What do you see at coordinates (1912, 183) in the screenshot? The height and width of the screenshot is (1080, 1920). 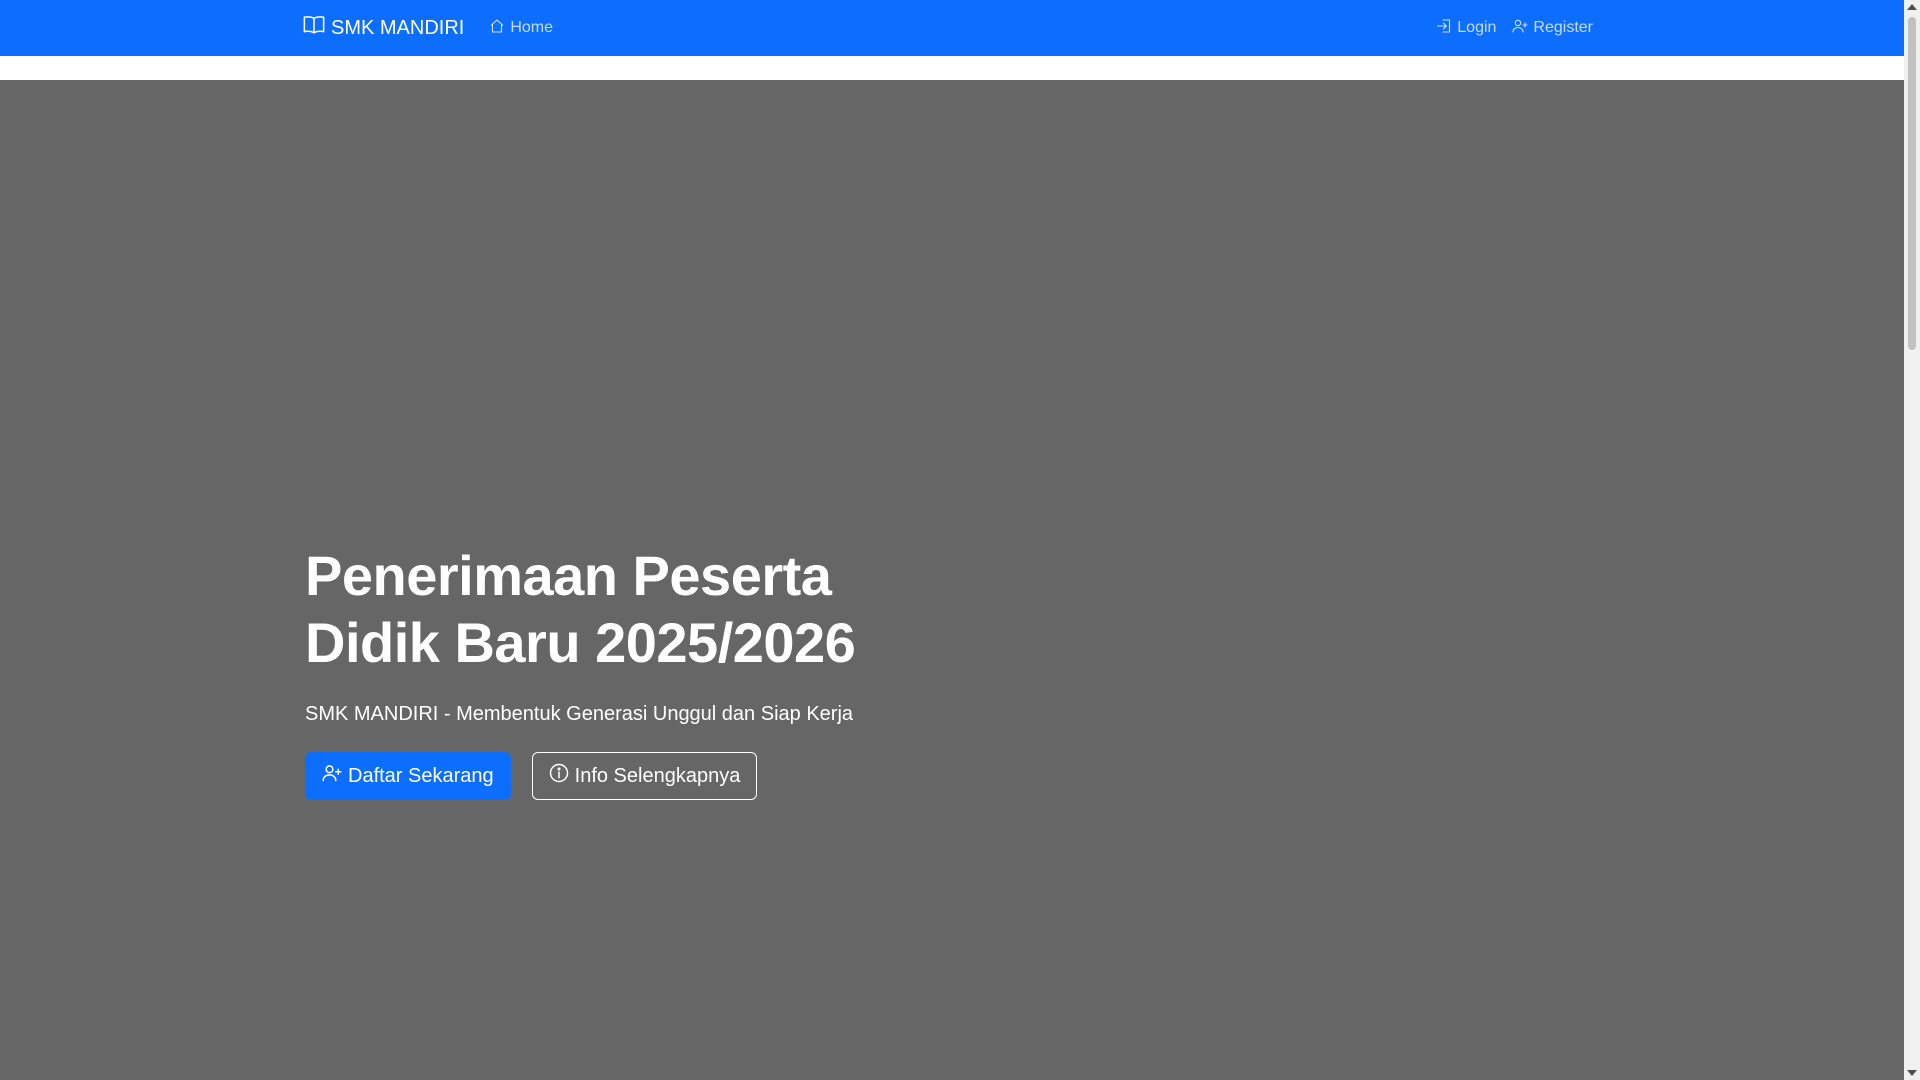 I see `scrollbar-thumb` at bounding box center [1912, 183].